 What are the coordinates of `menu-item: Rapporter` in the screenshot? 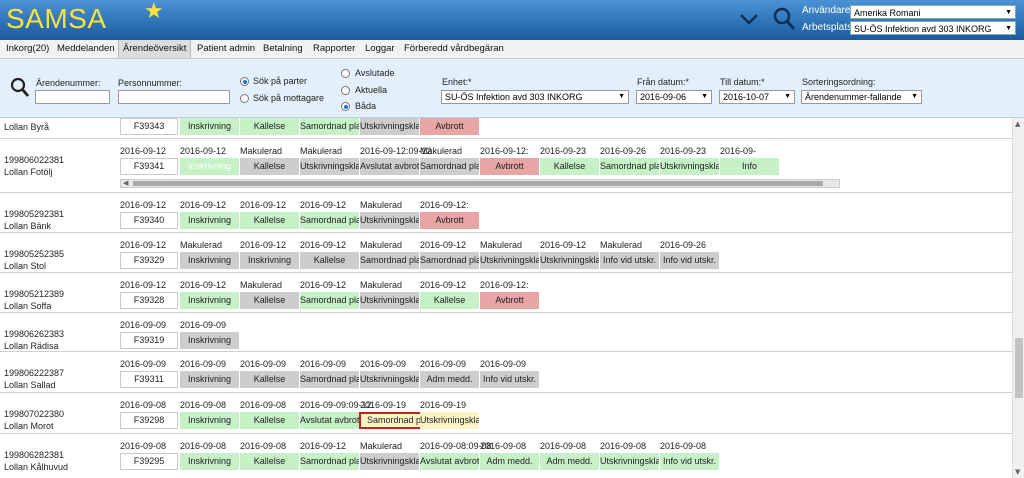 It's located at (334, 49).